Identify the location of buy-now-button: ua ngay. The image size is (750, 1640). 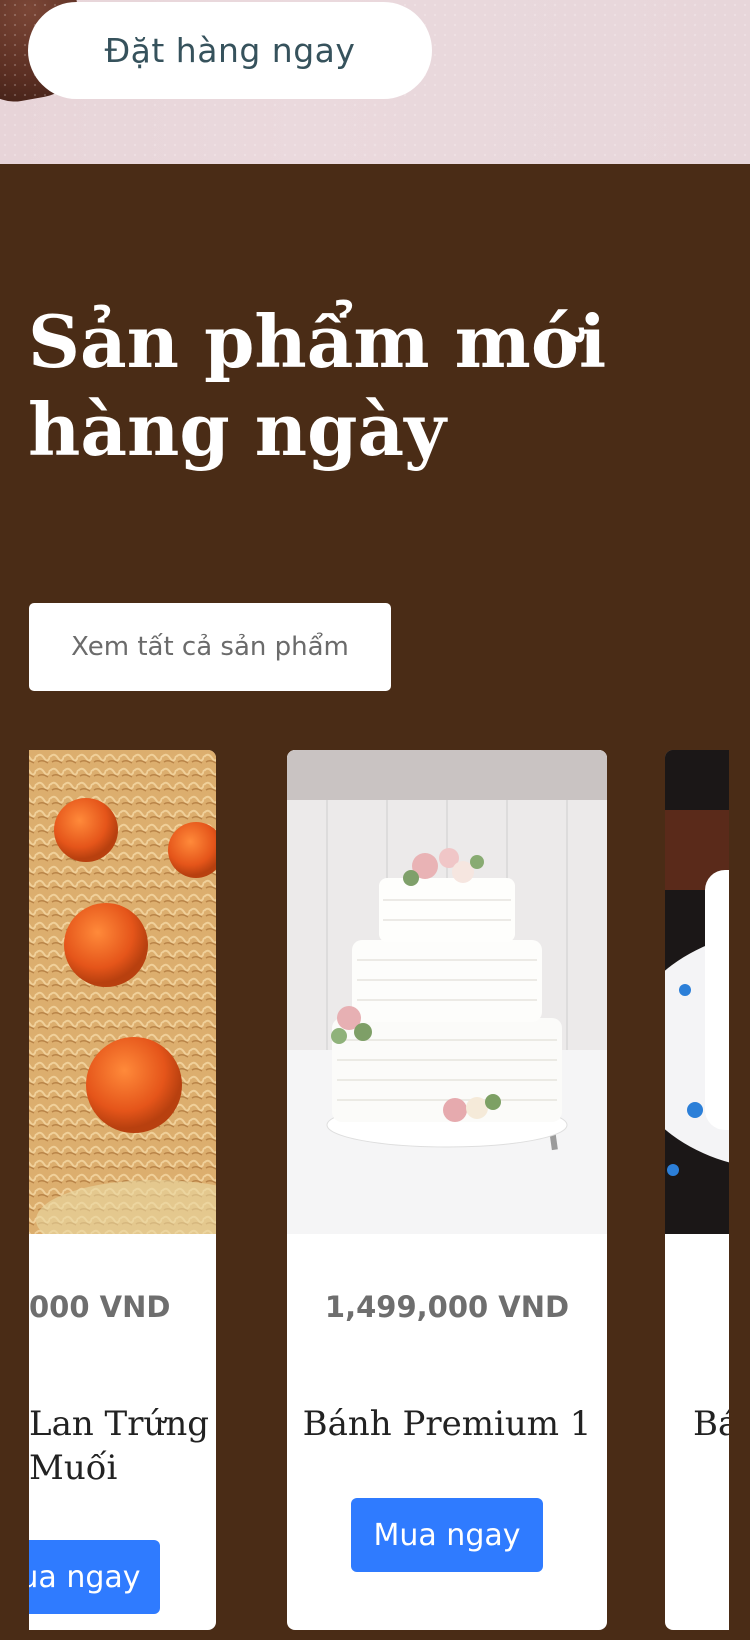
(94, 1577).